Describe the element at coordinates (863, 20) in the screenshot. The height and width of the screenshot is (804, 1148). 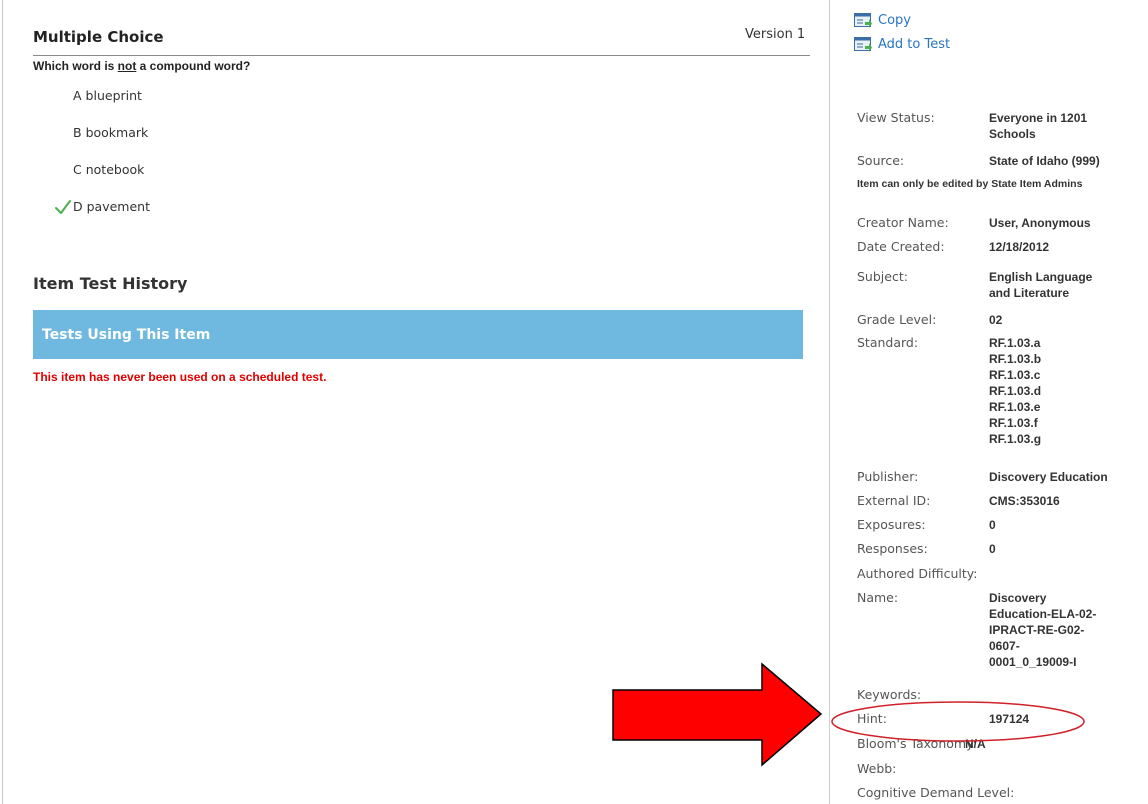
I see `copy-icon` at that location.